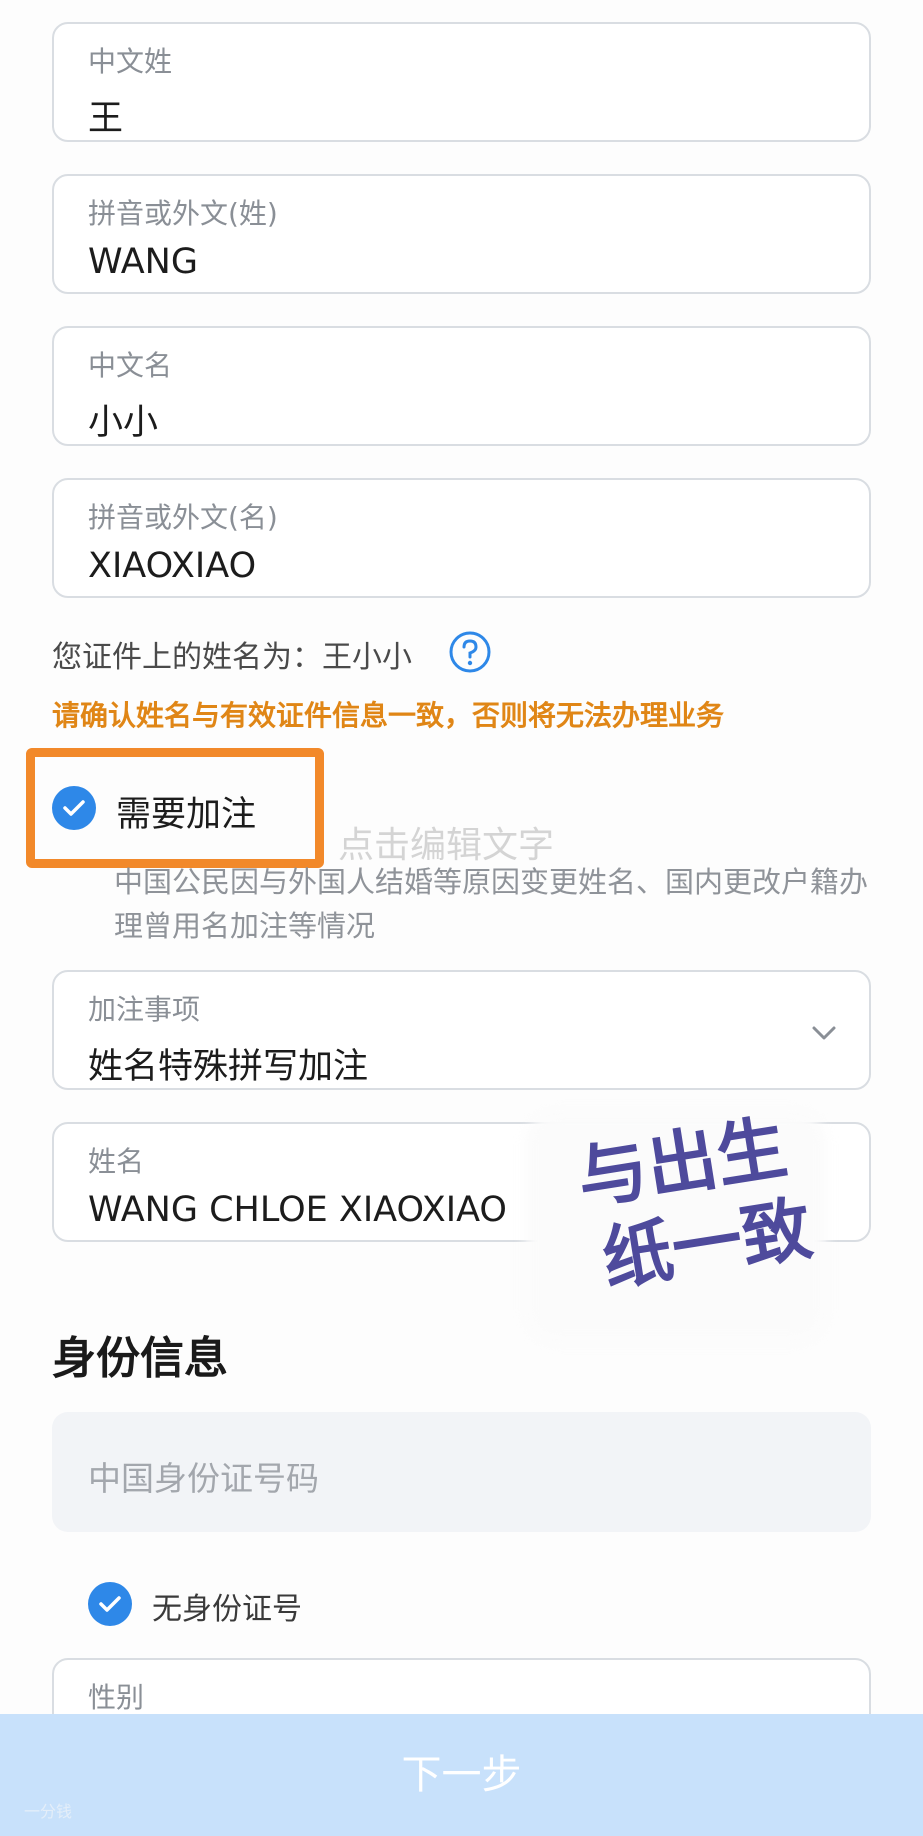 This screenshot has height=1836, width=923. I want to click on pinyin-given-name-field: 拼音或外文(名) XIAOXIAO, so click(461, 538).